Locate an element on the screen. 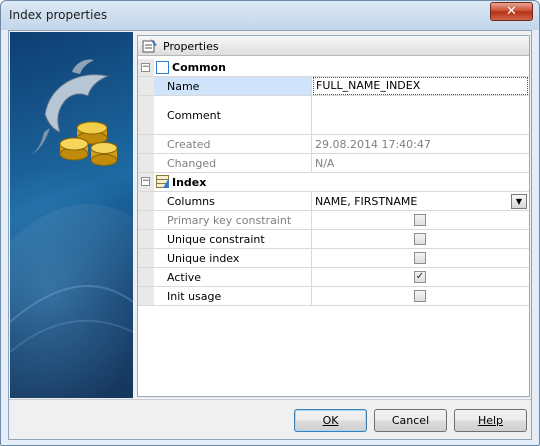 The height and width of the screenshot is (446, 540). panel-header: Properties is located at coordinates (333, 46).